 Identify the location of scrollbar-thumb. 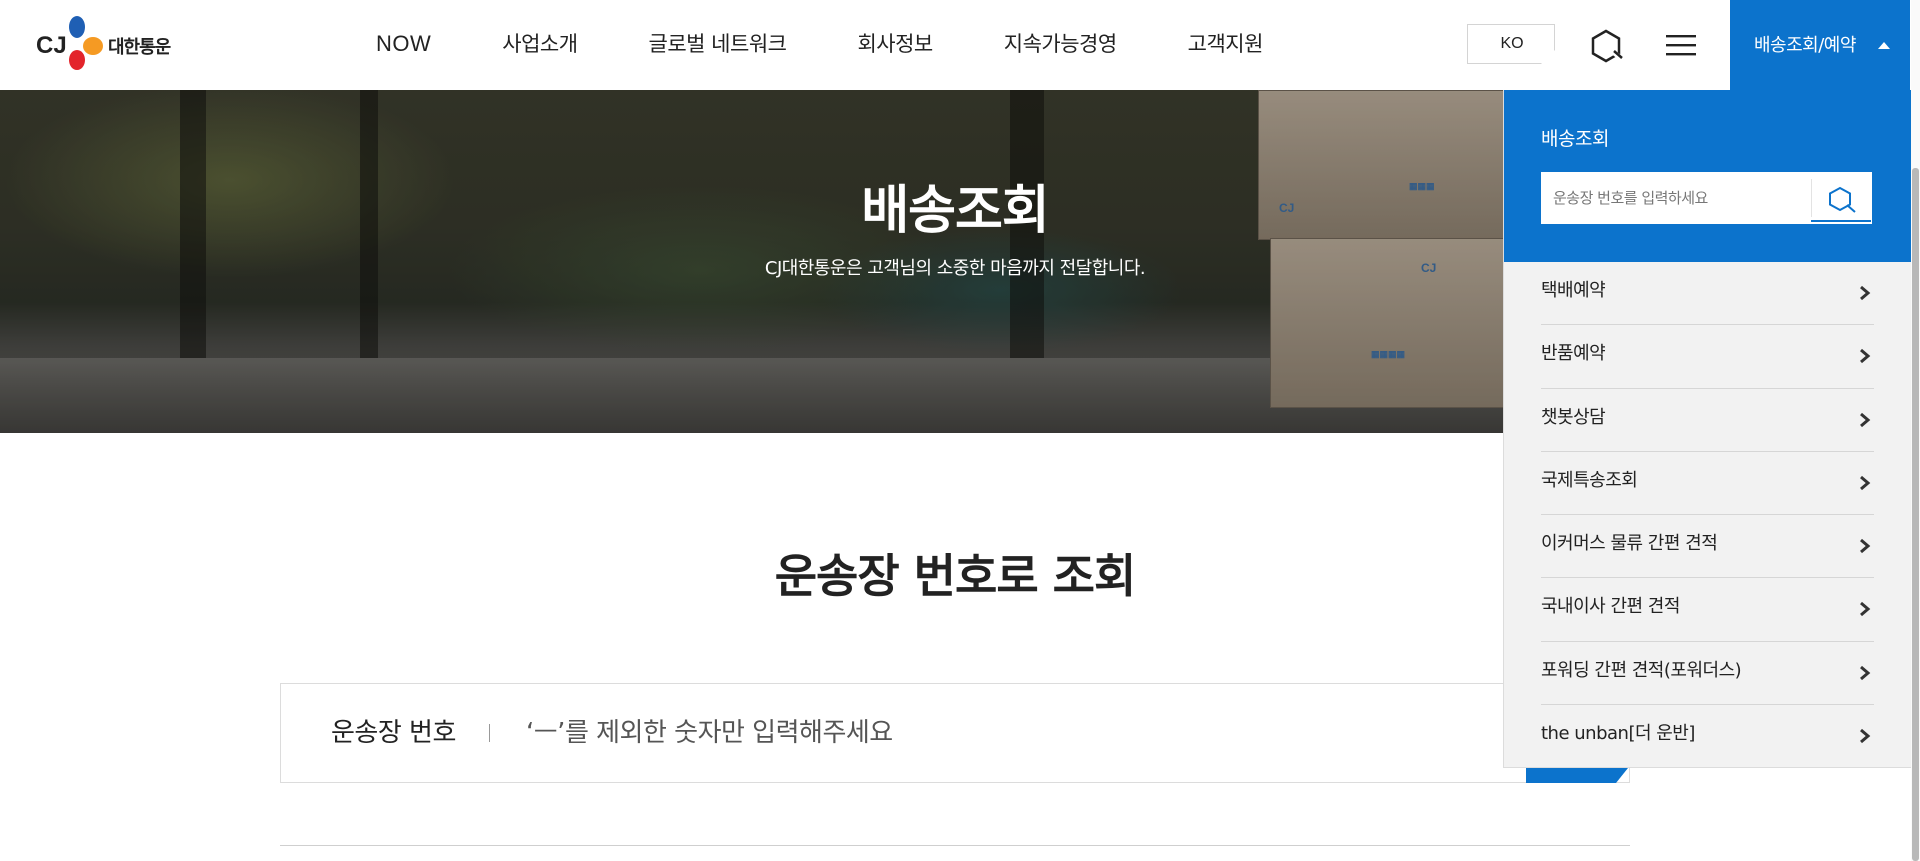
(1915, 514).